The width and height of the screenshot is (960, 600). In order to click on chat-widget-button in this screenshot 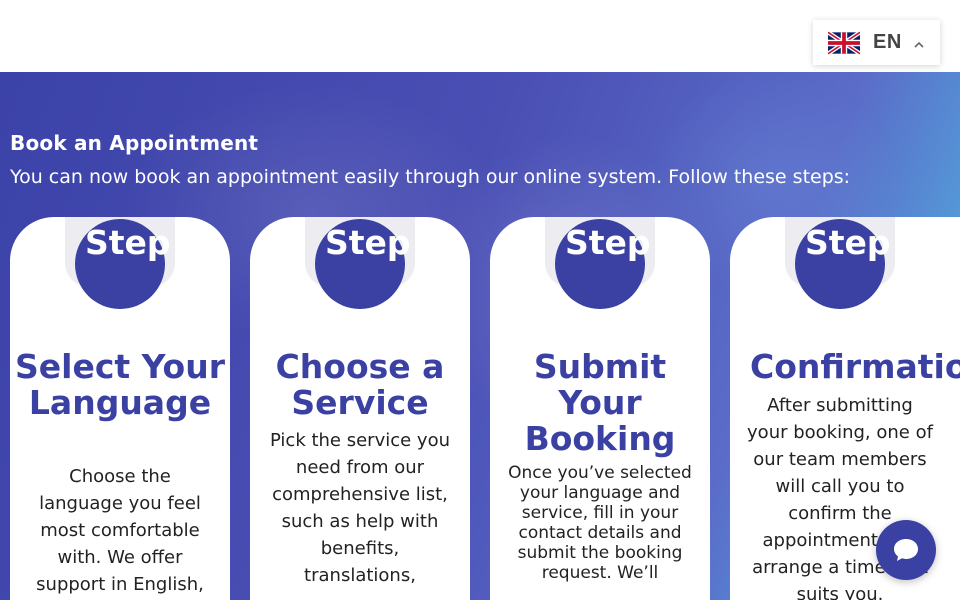, I will do `click(906, 550)`.